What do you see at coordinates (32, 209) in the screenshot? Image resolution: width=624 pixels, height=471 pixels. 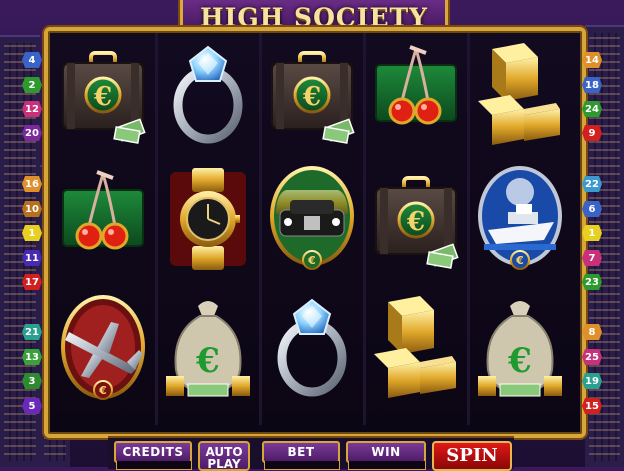 I see `payline-marker-left: 10` at bounding box center [32, 209].